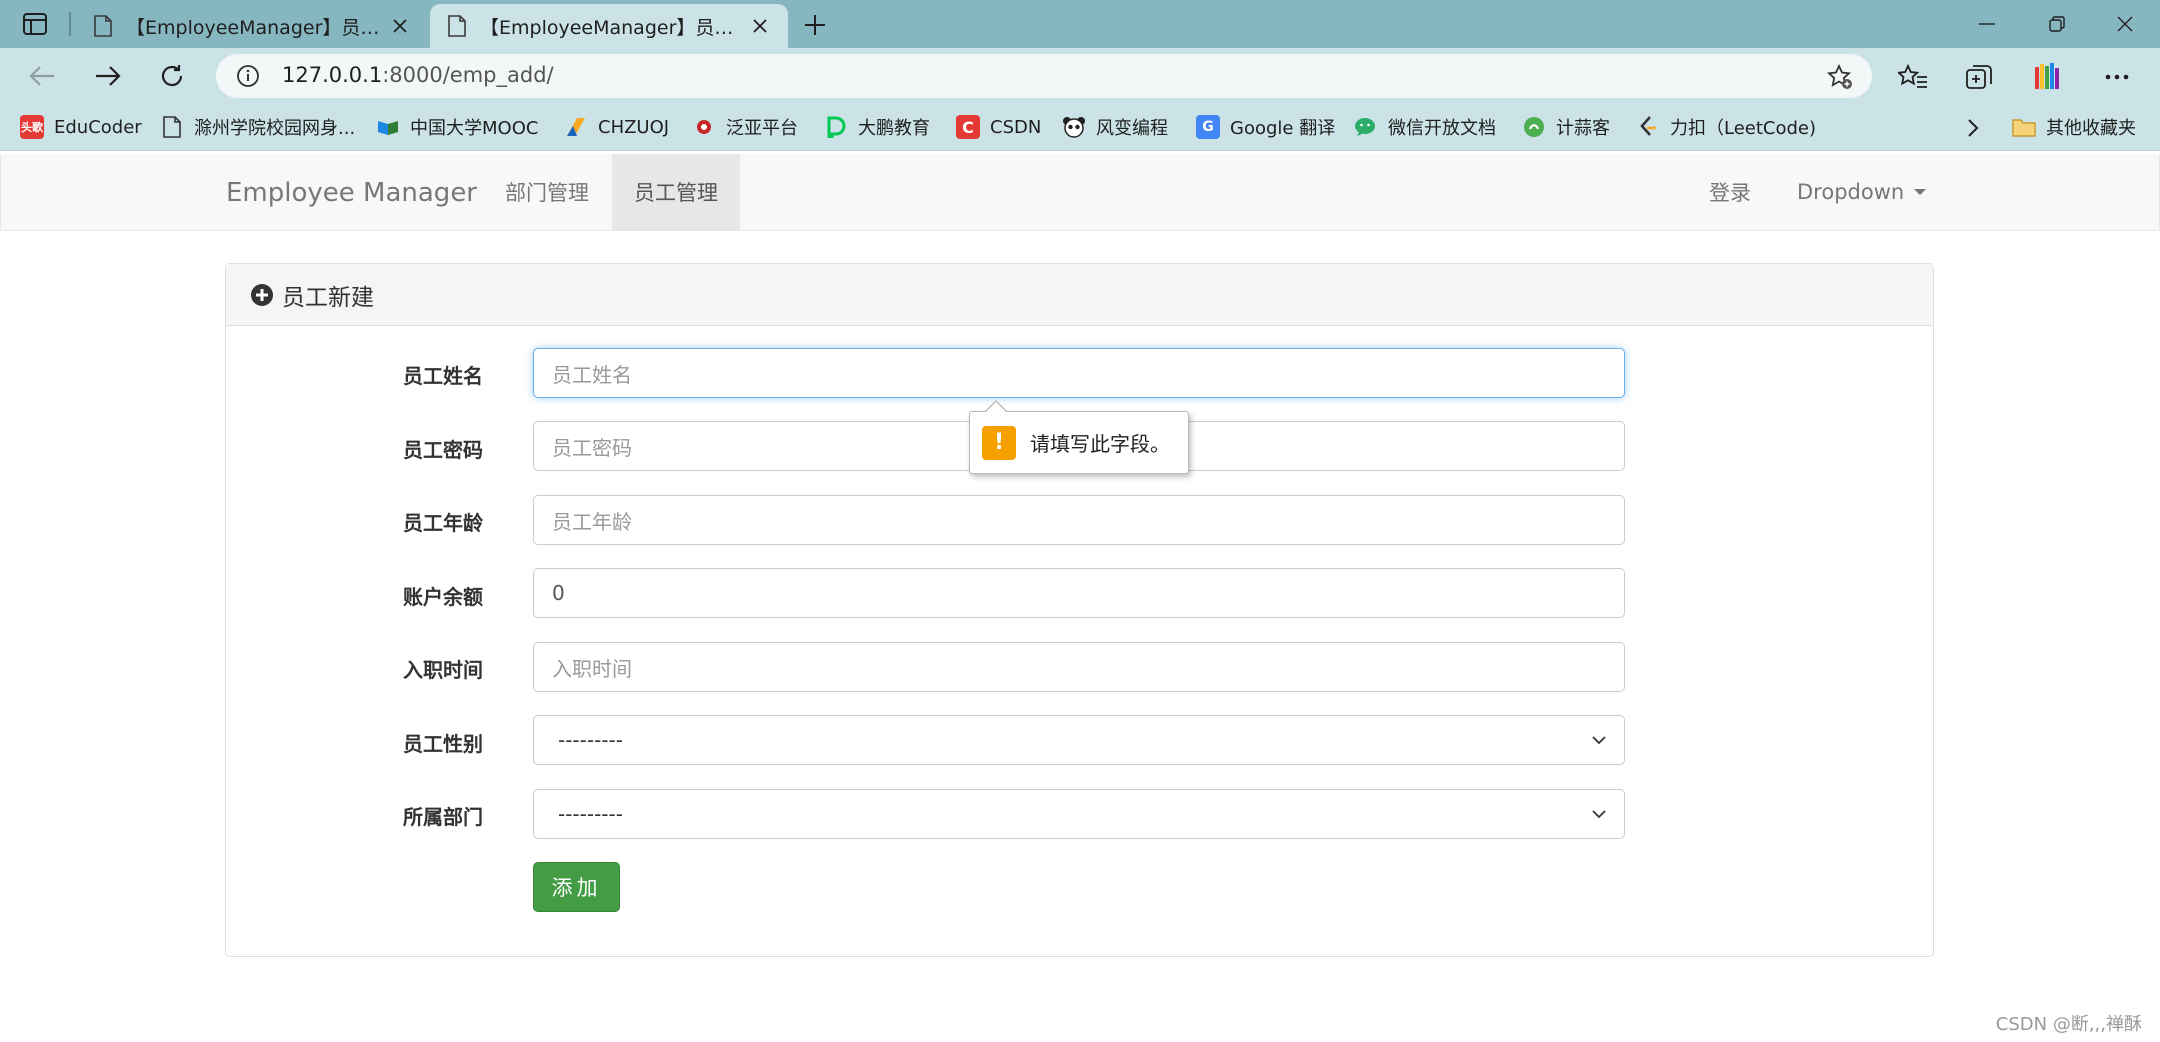  What do you see at coordinates (2091, 128) in the screenshot?
I see `bookmark-label: 其他收藏夹` at bounding box center [2091, 128].